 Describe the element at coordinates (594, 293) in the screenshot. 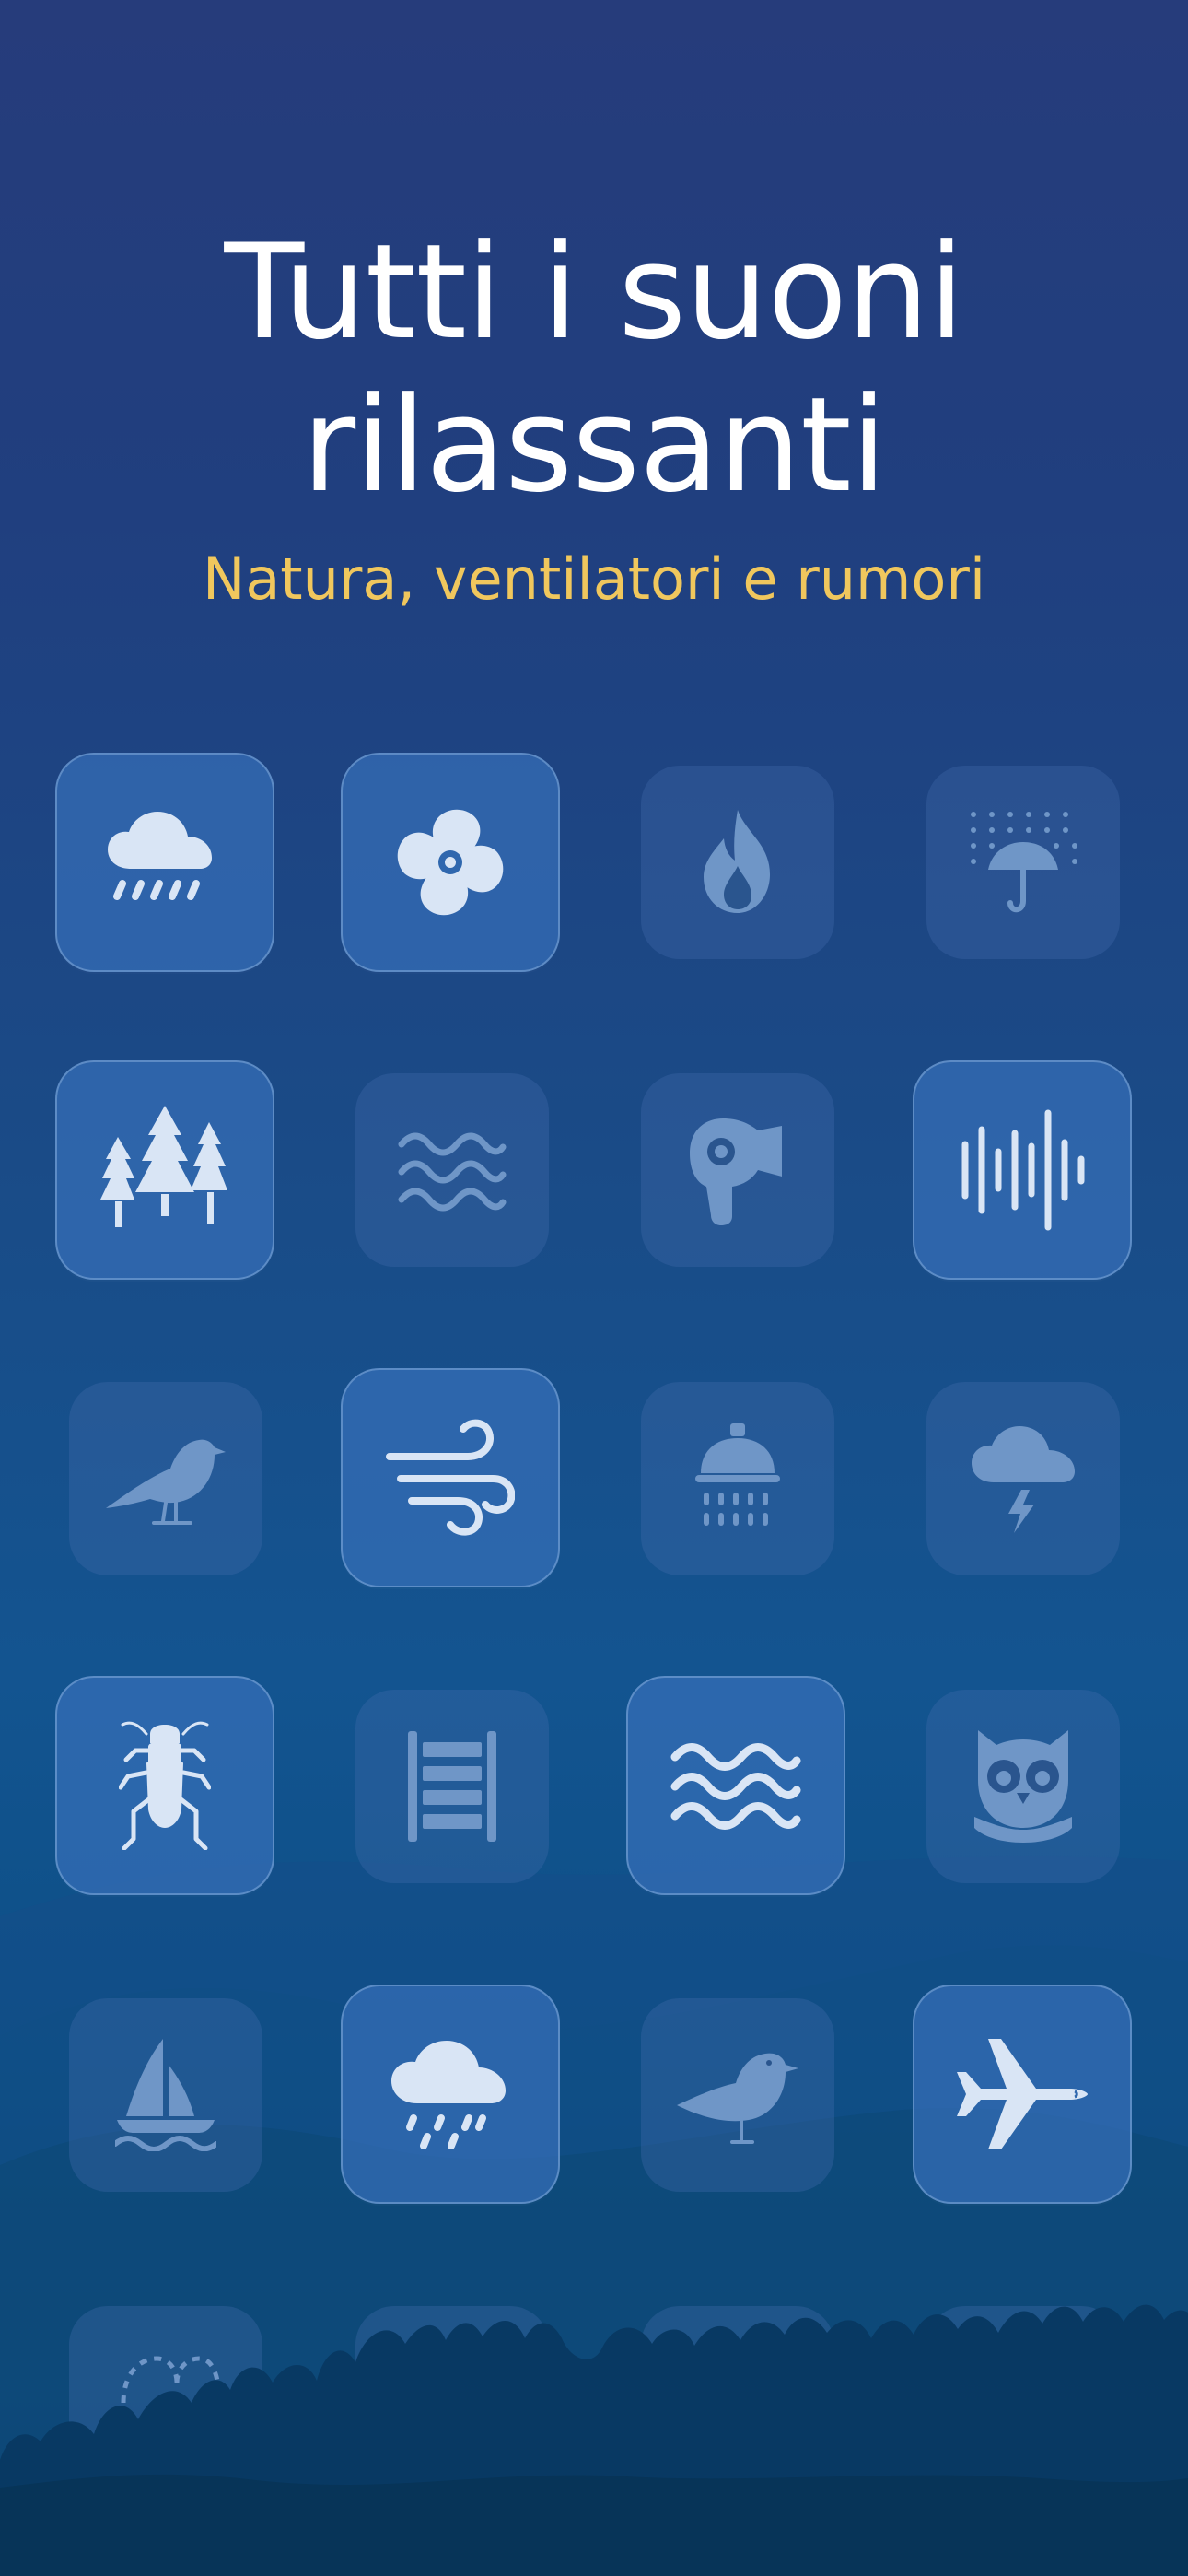

I see `title-line-1: Tutti i suoni` at that location.